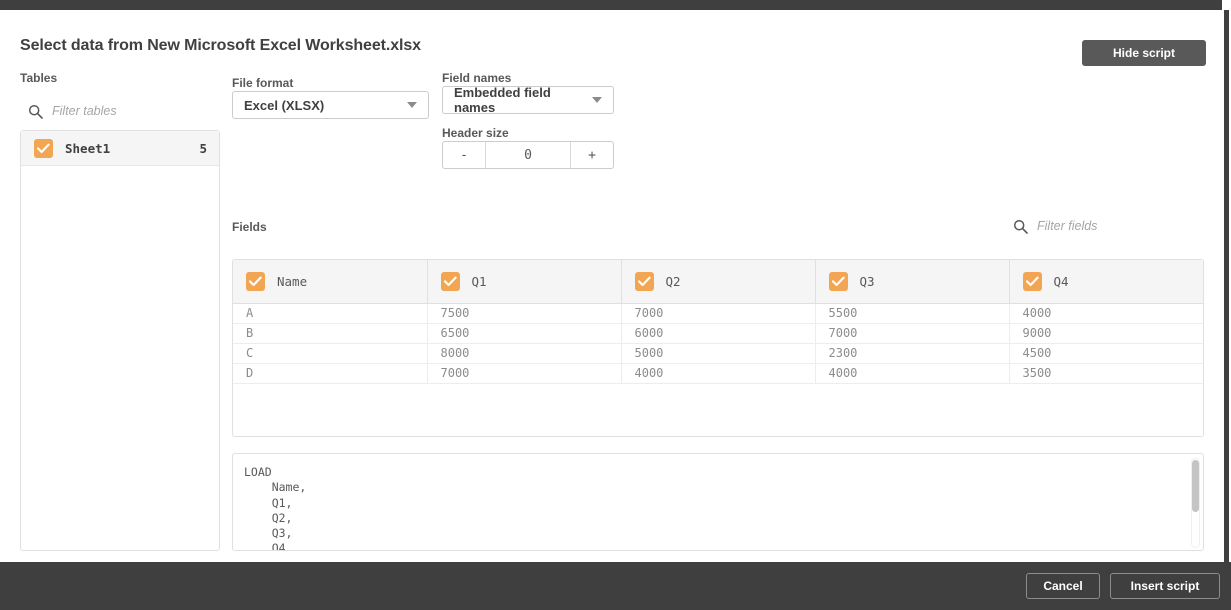 The height and width of the screenshot is (610, 1231). Describe the element at coordinates (718, 502) in the screenshot. I see `script-preview: LOAD Name, Q1, Q2, Q3, Q4` at that location.